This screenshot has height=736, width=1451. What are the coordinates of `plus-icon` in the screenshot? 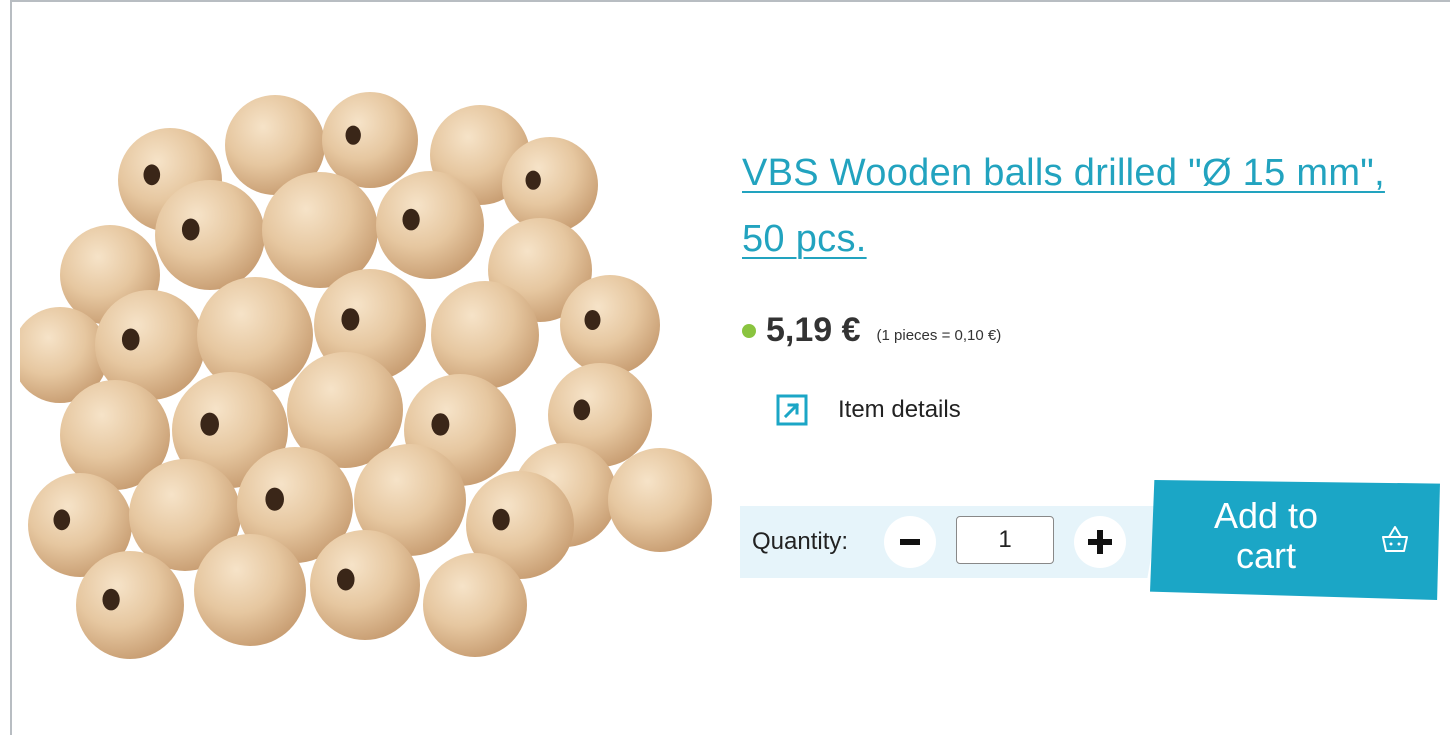 It's located at (1100, 542).